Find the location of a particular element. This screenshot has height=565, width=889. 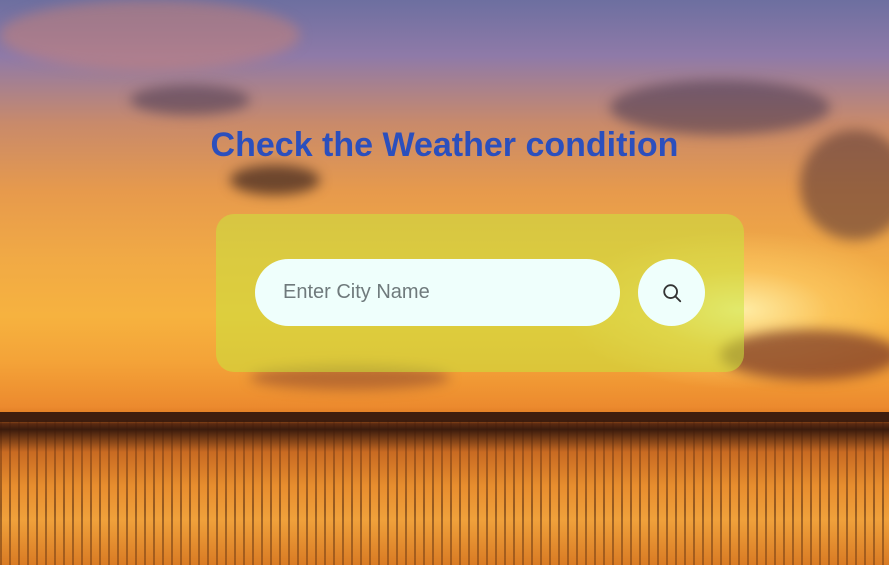

page-title: Check the Weather condition is located at coordinates (444, 145).